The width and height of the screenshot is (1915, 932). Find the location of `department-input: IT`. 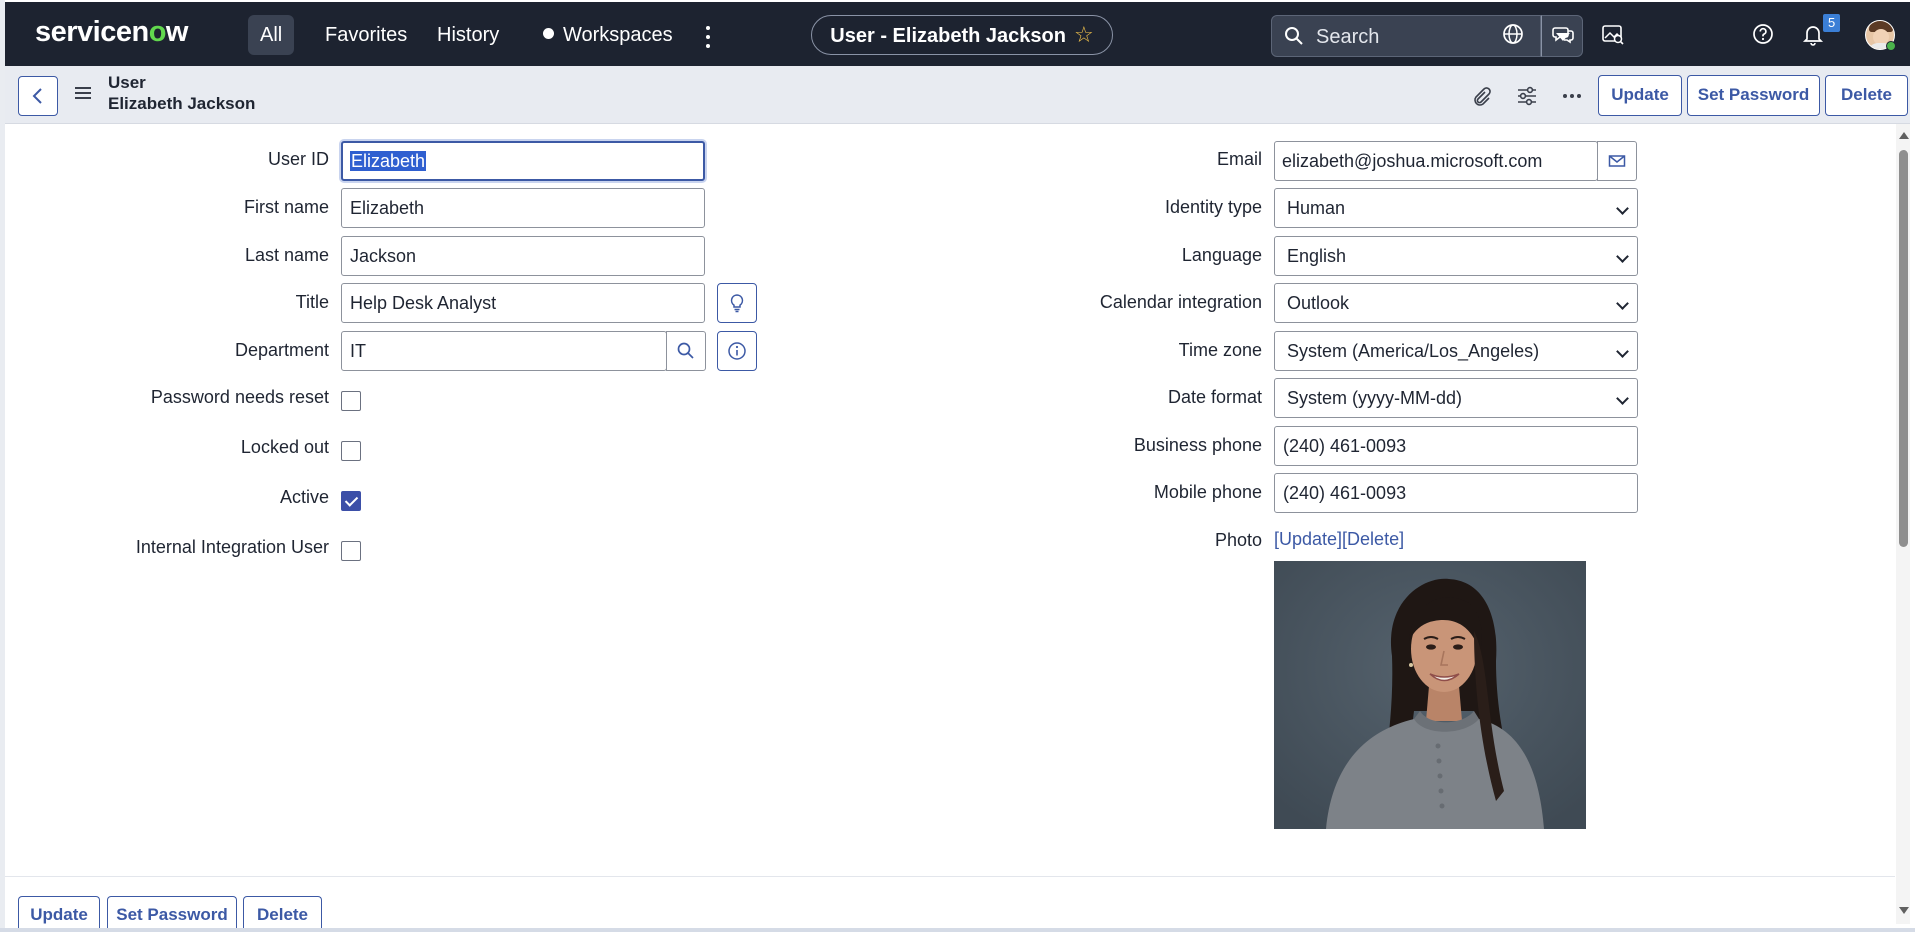

department-input: IT is located at coordinates (504, 351).